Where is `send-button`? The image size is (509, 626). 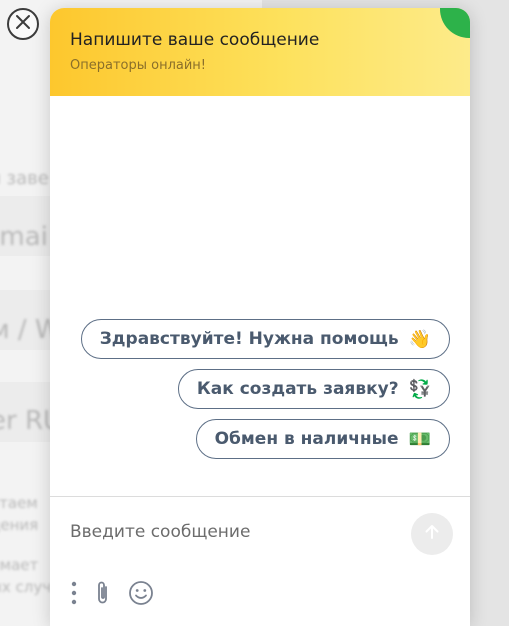 send-button is located at coordinates (432, 534).